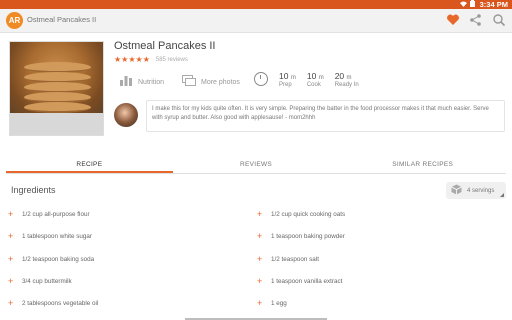 The image size is (512, 320). I want to click on status-icons: 3:34 PM, so click(483, 4).